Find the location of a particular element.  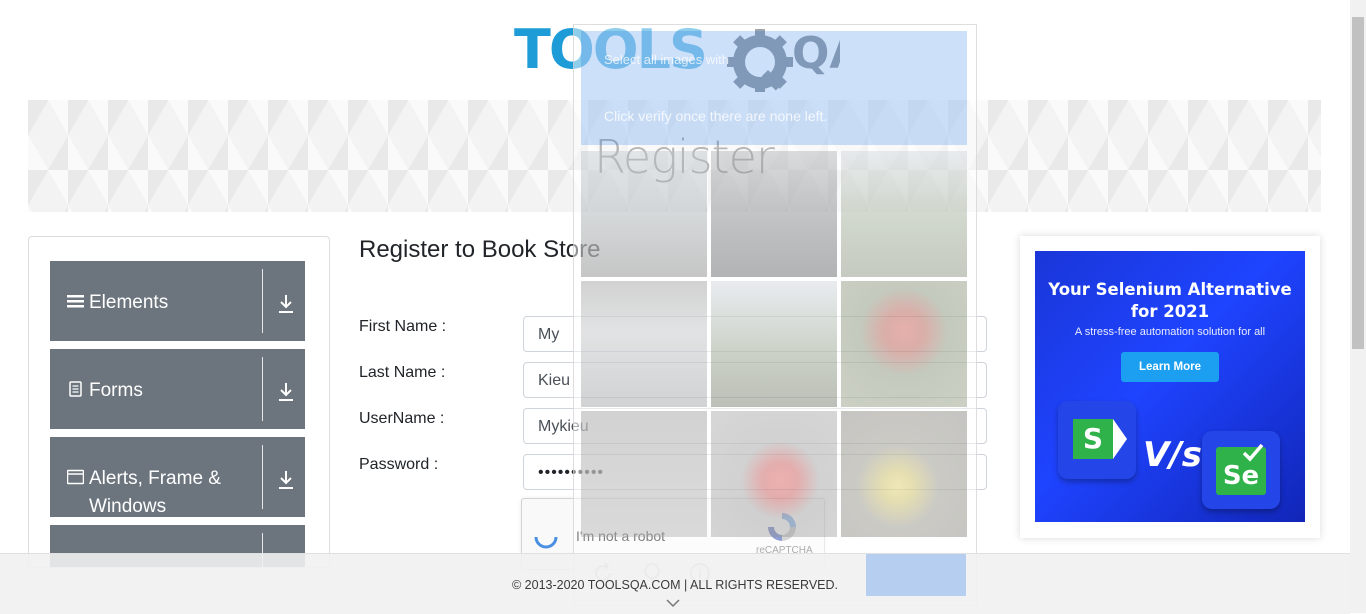

captcha-challenge-header is located at coordinates (774, 88).